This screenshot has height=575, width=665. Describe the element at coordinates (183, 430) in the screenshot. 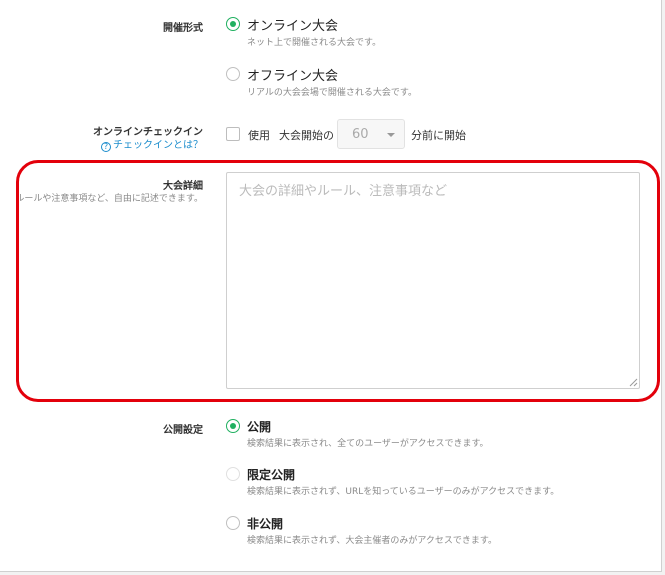

I see `visibility-label: 公開設定` at that location.